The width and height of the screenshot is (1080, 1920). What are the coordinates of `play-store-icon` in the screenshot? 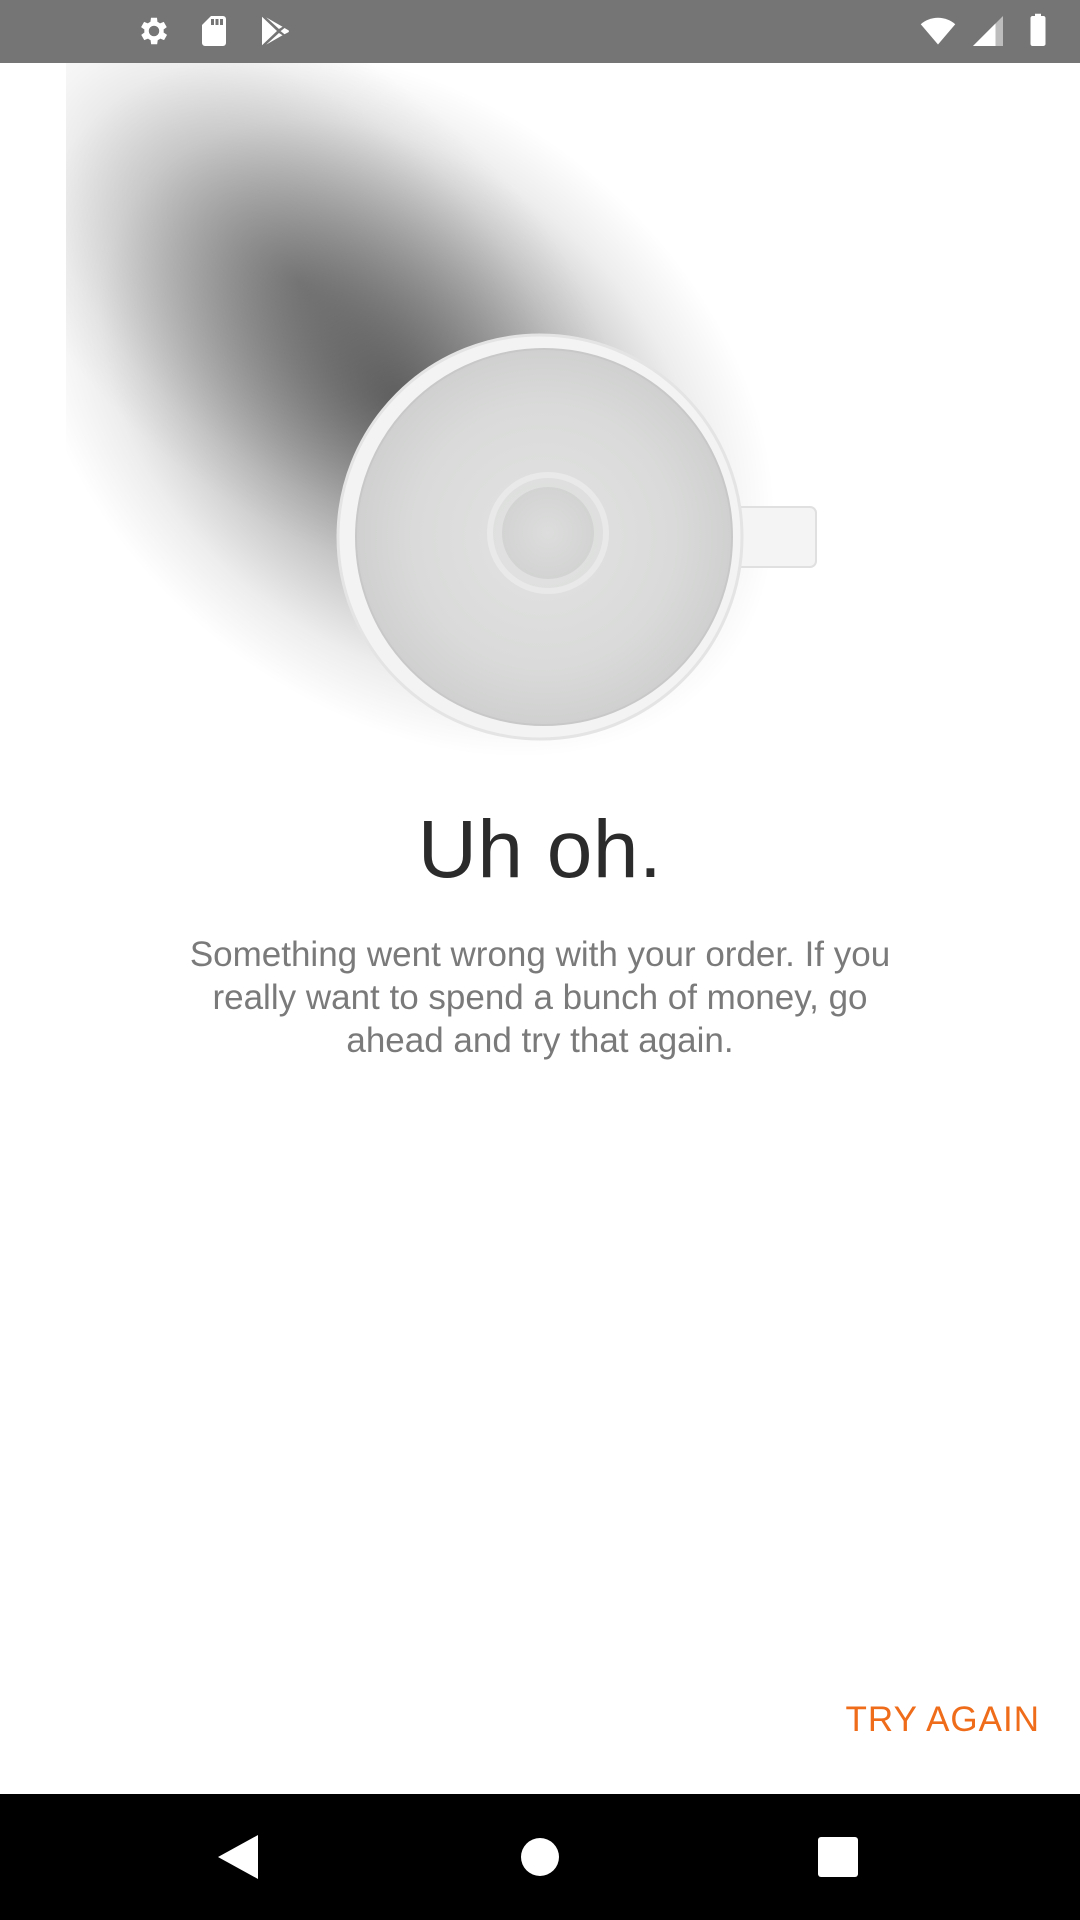 It's located at (275, 31).